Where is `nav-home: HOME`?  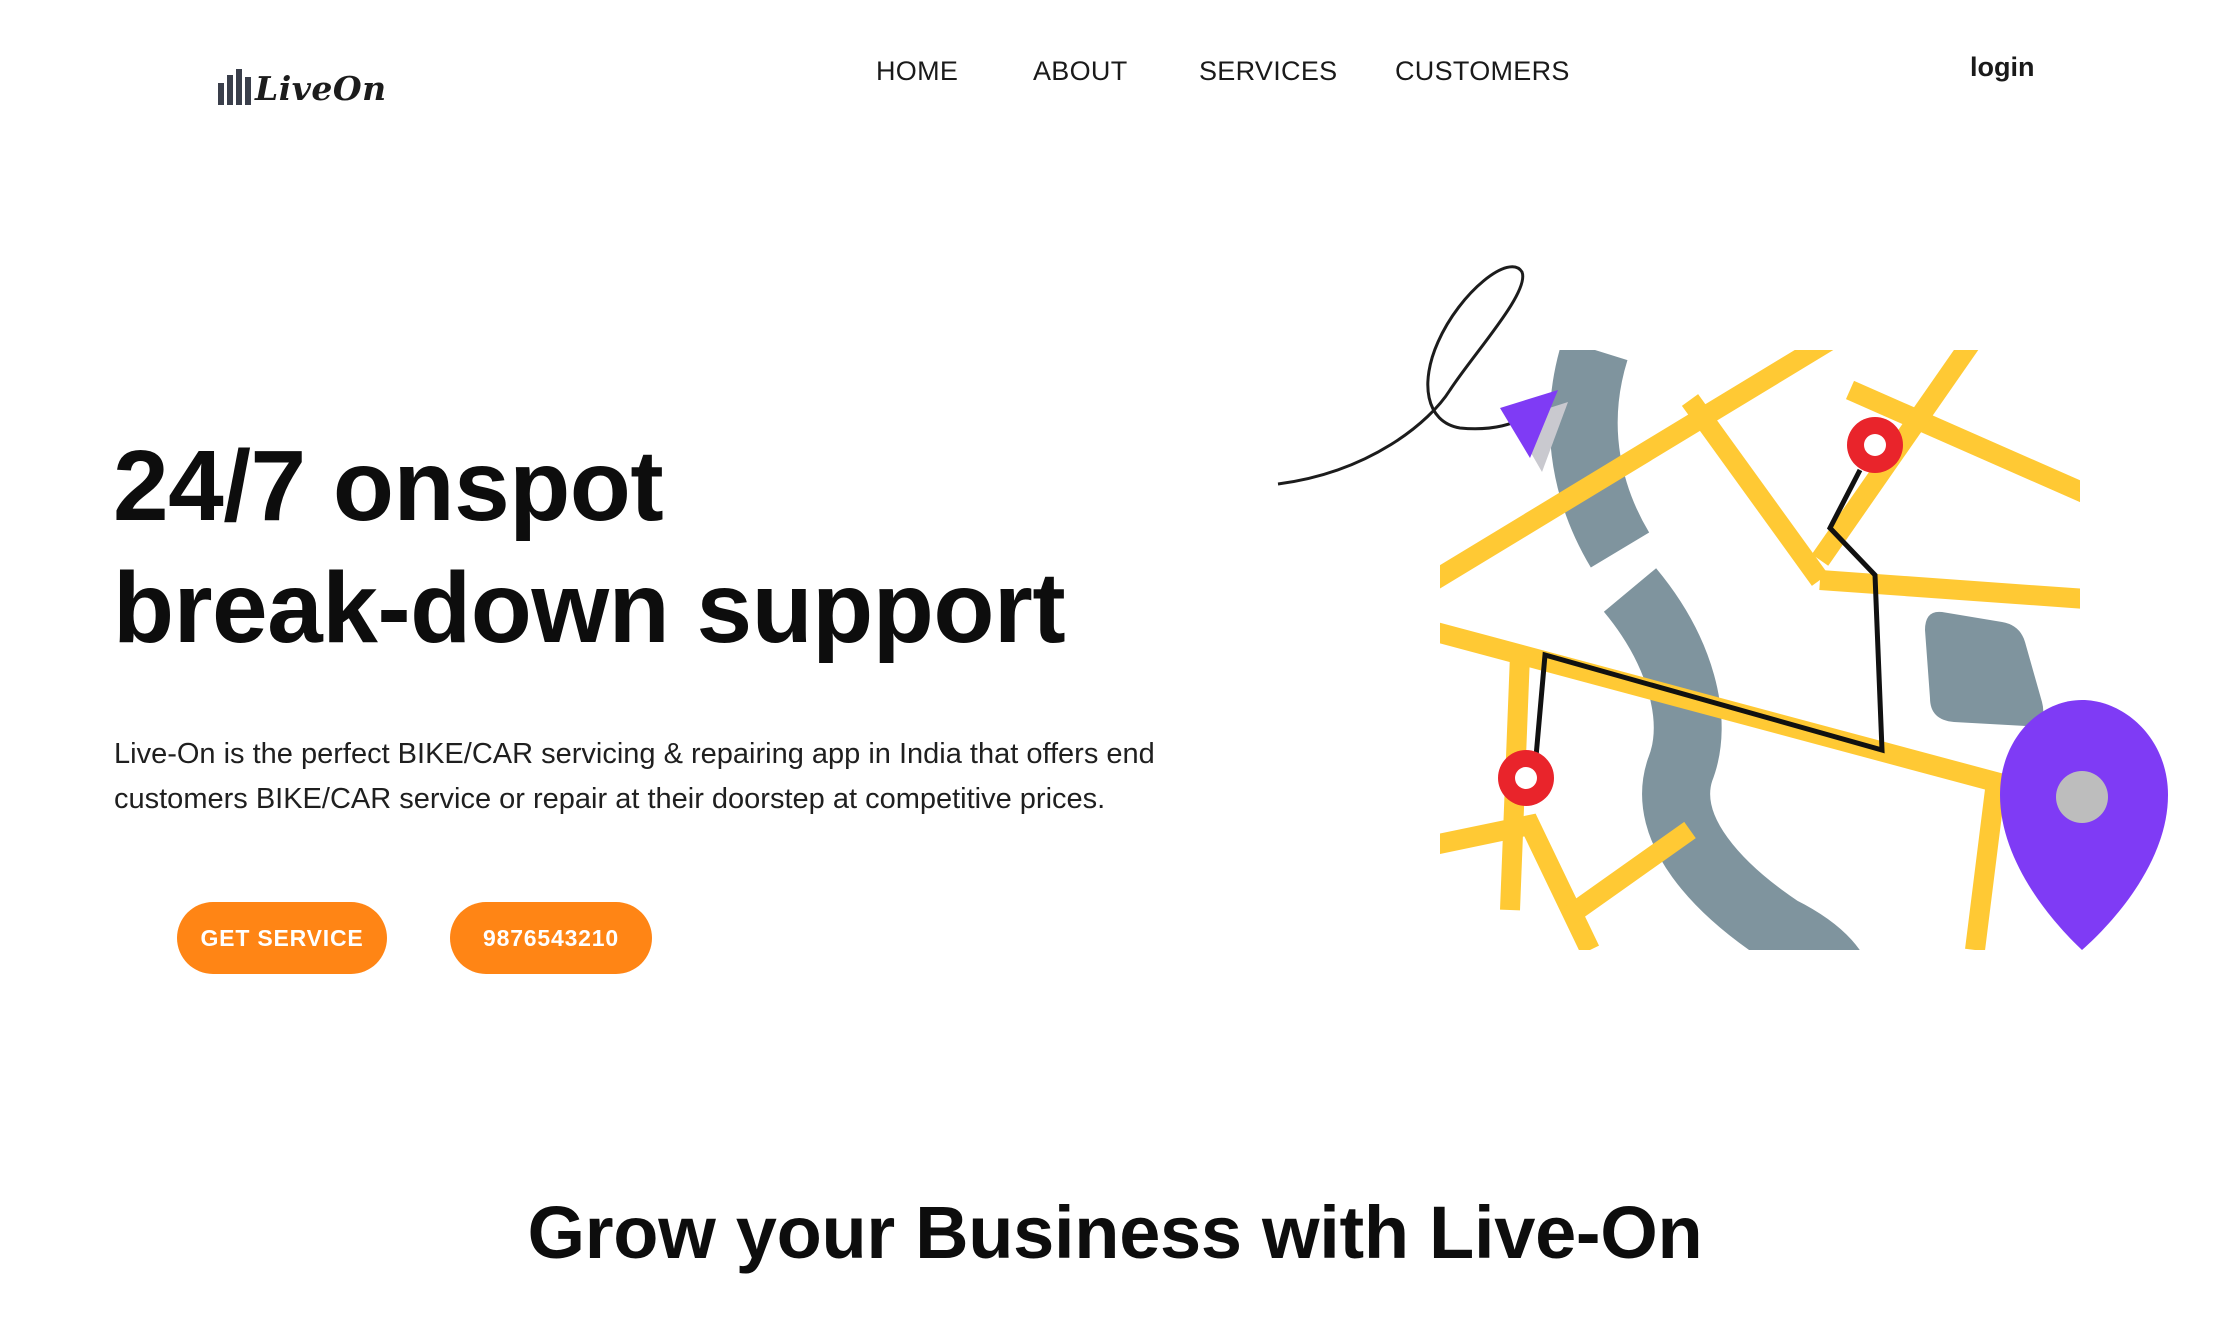
nav-home: HOME is located at coordinates (917, 71).